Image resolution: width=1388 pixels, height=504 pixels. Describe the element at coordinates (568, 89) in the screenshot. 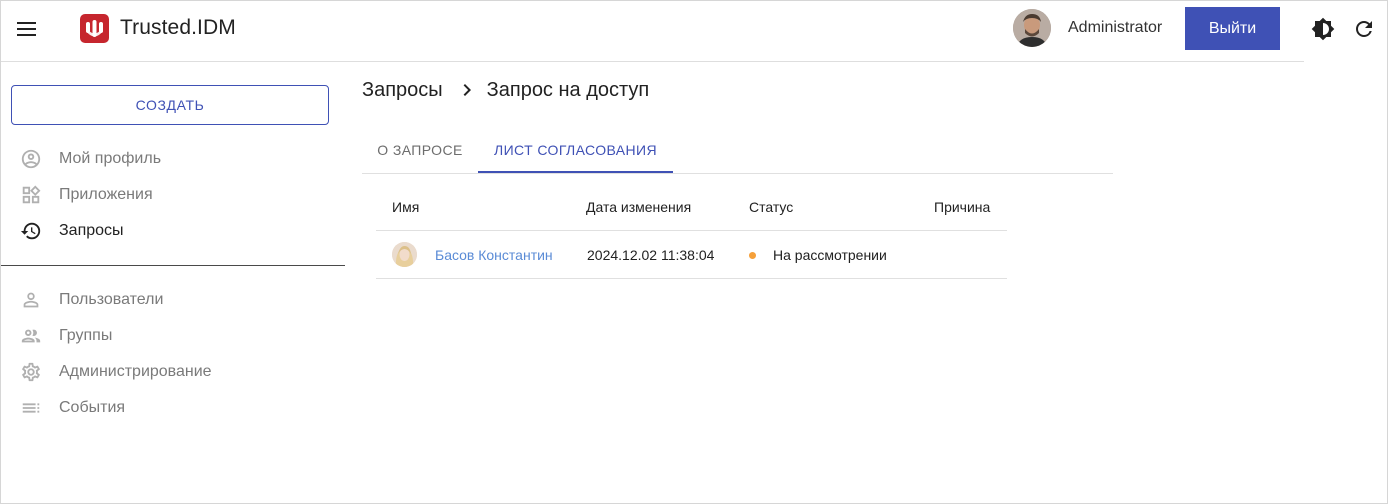

I see `breadcrumb-current: Запрос на доступ` at that location.